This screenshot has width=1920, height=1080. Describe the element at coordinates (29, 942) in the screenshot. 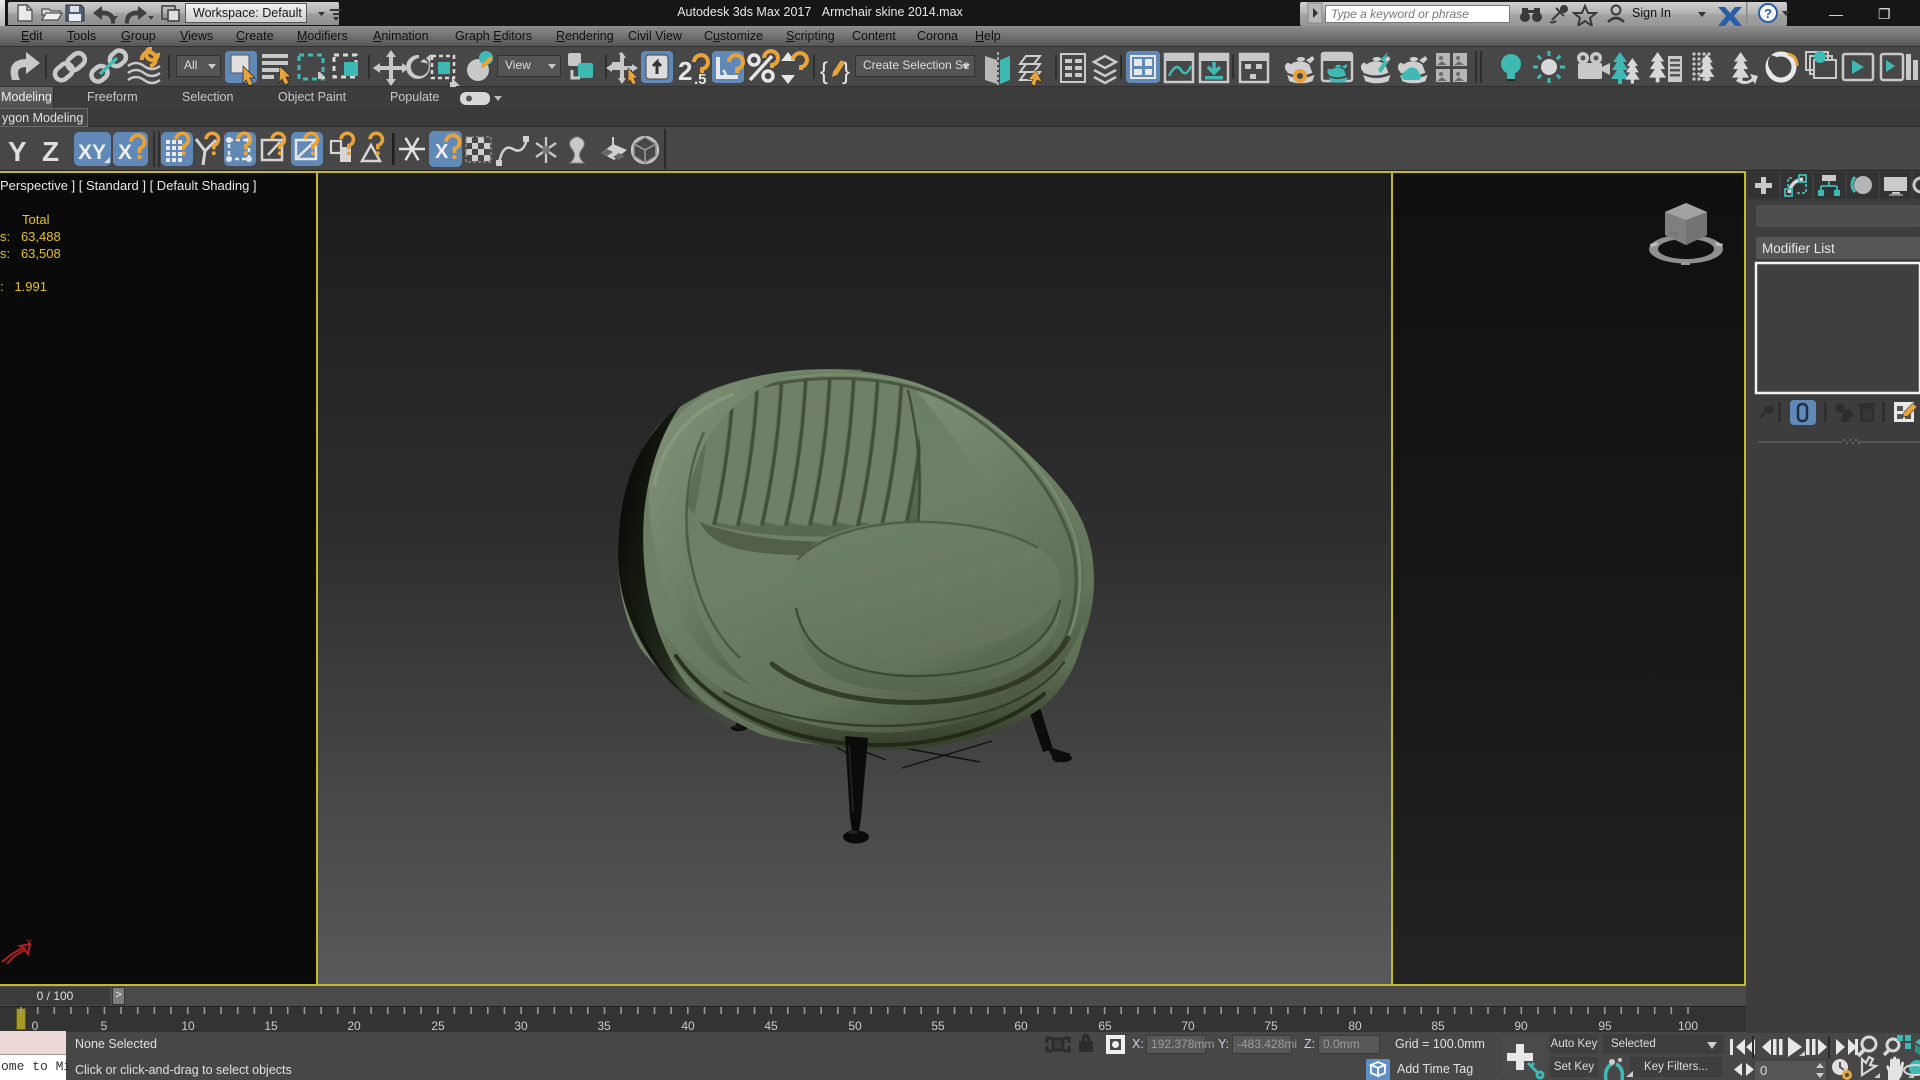

I see `svg-text: x` at that location.